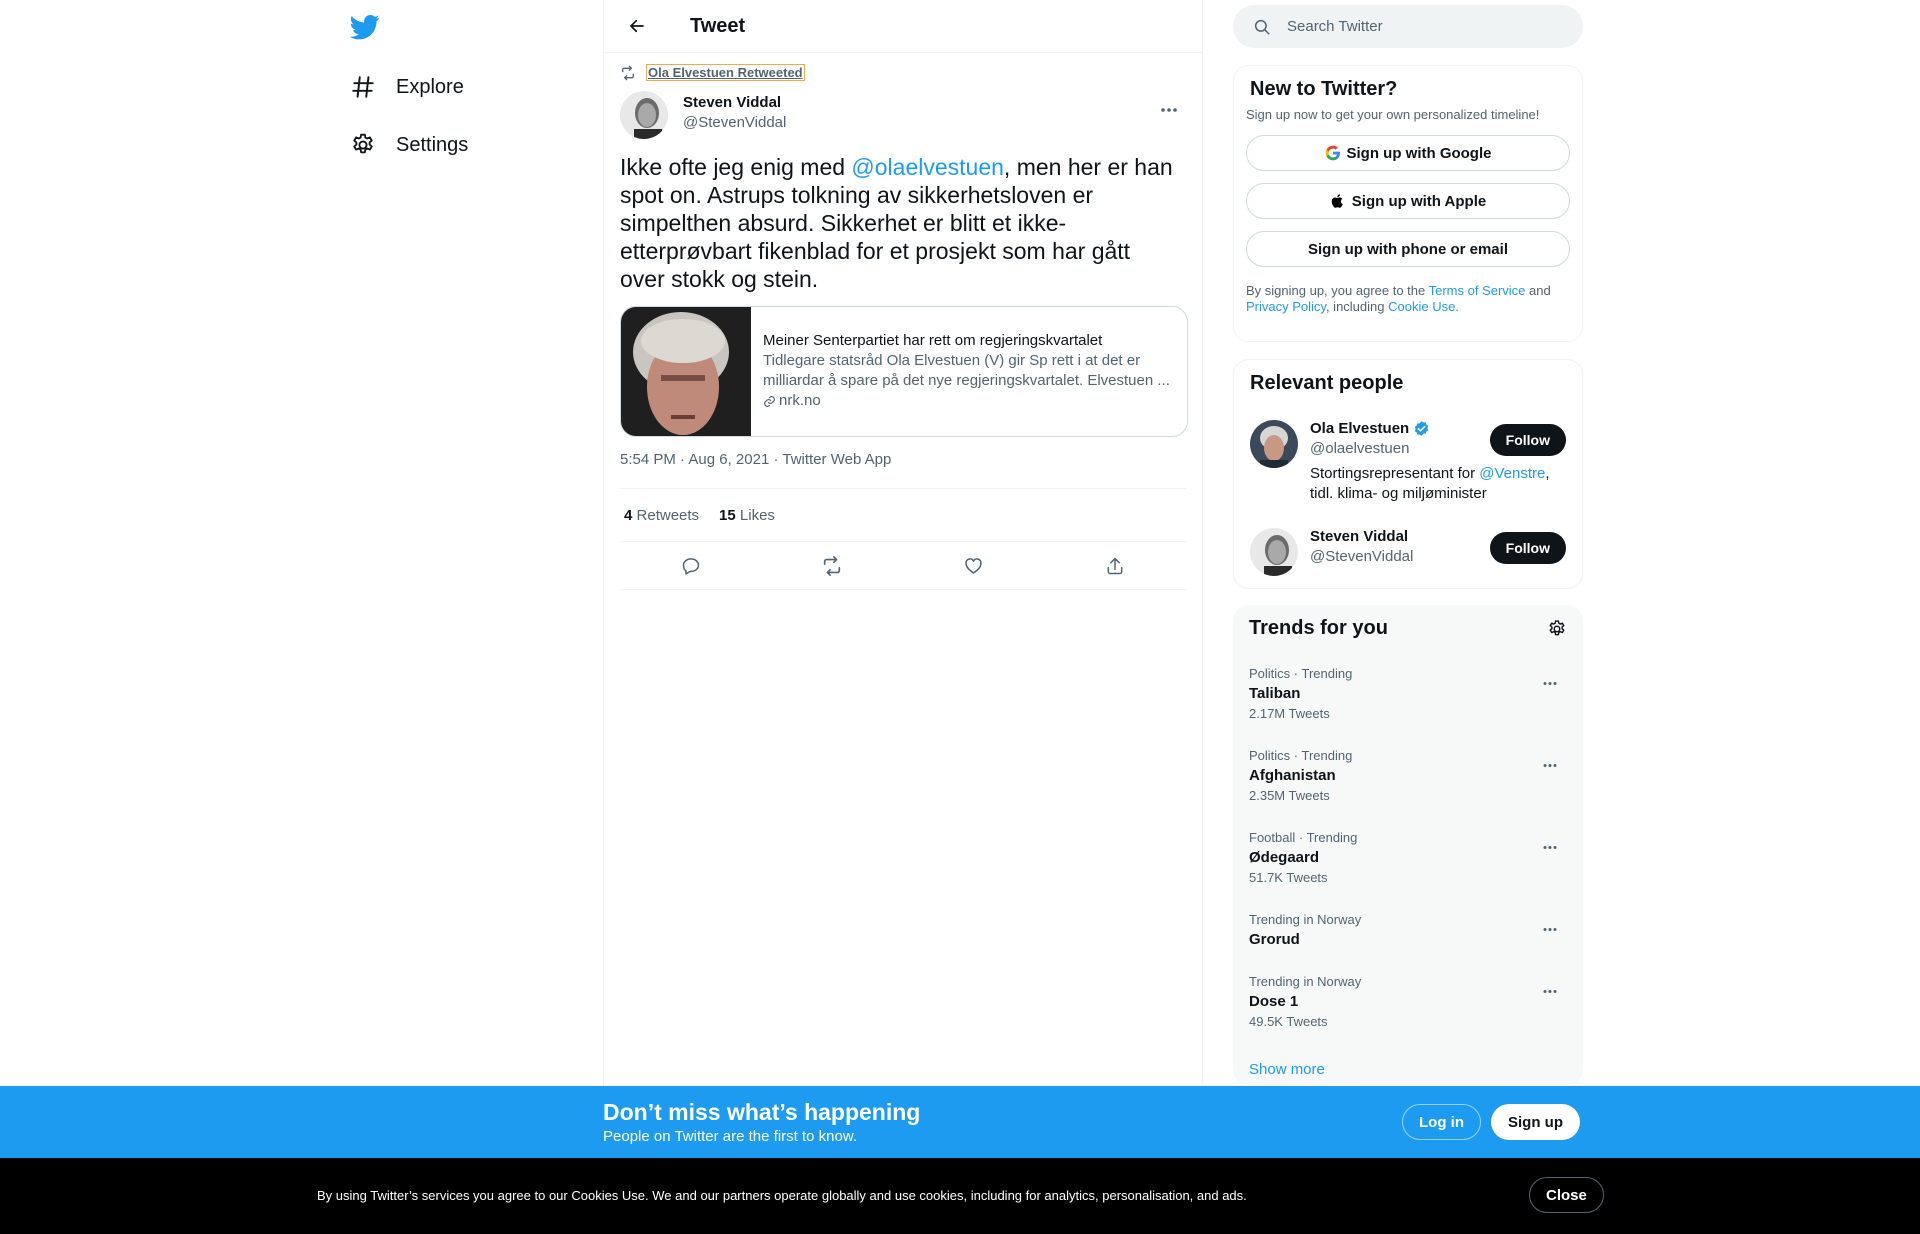  What do you see at coordinates (432, 144) in the screenshot?
I see `nav-settings-label: Settings` at bounding box center [432, 144].